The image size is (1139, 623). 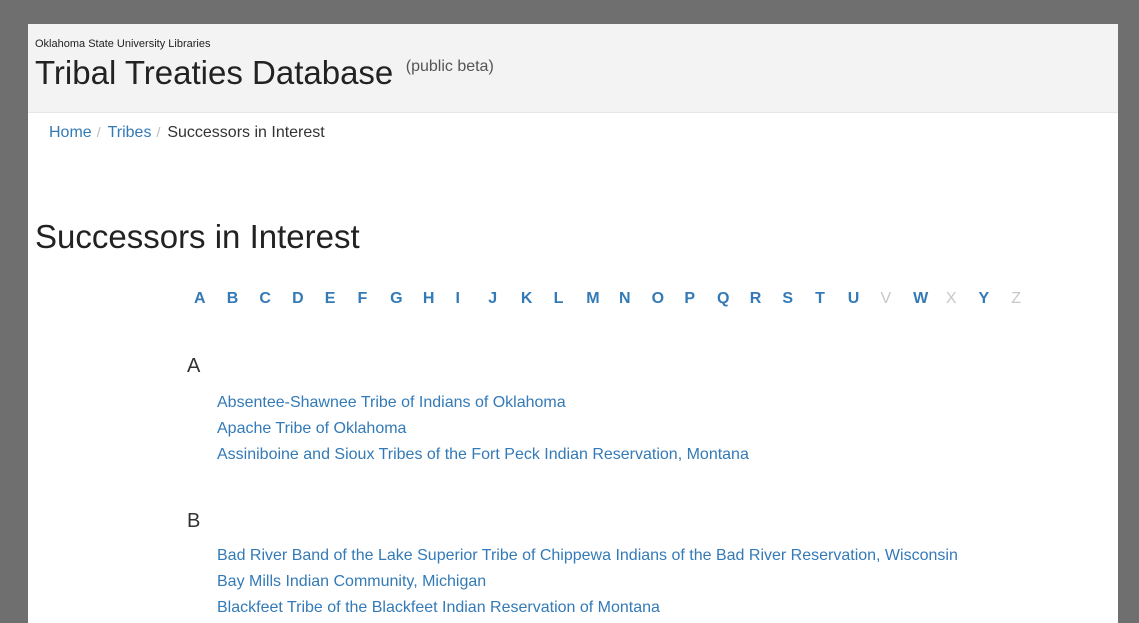 What do you see at coordinates (995, 299) in the screenshot?
I see `letter-link-y: Y` at bounding box center [995, 299].